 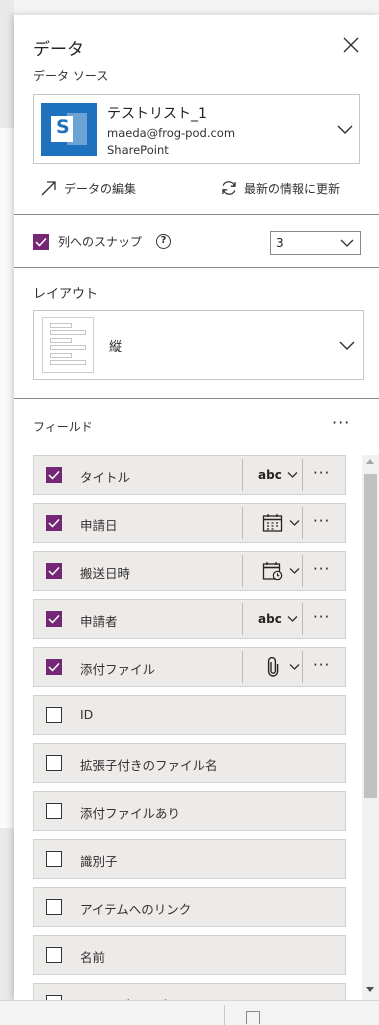 I want to click on data-source-label: データ ソース, so click(x=71, y=76).